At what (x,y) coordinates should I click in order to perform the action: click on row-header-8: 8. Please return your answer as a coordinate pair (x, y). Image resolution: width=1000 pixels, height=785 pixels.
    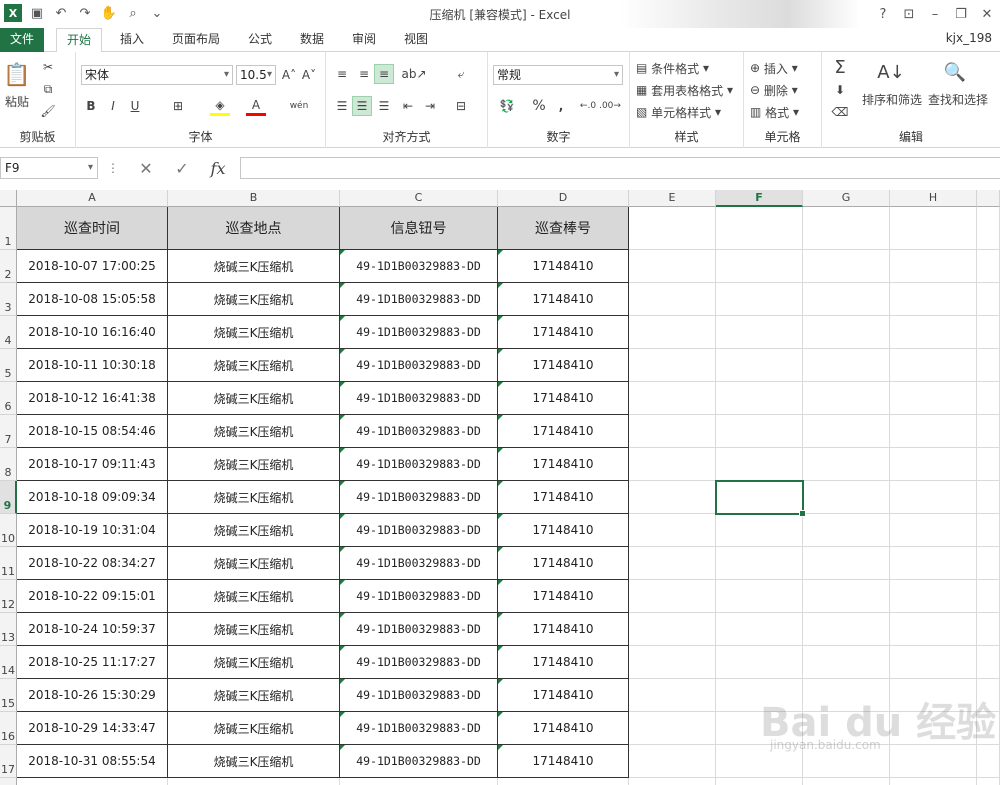
    Looking at the image, I should click on (8, 464).